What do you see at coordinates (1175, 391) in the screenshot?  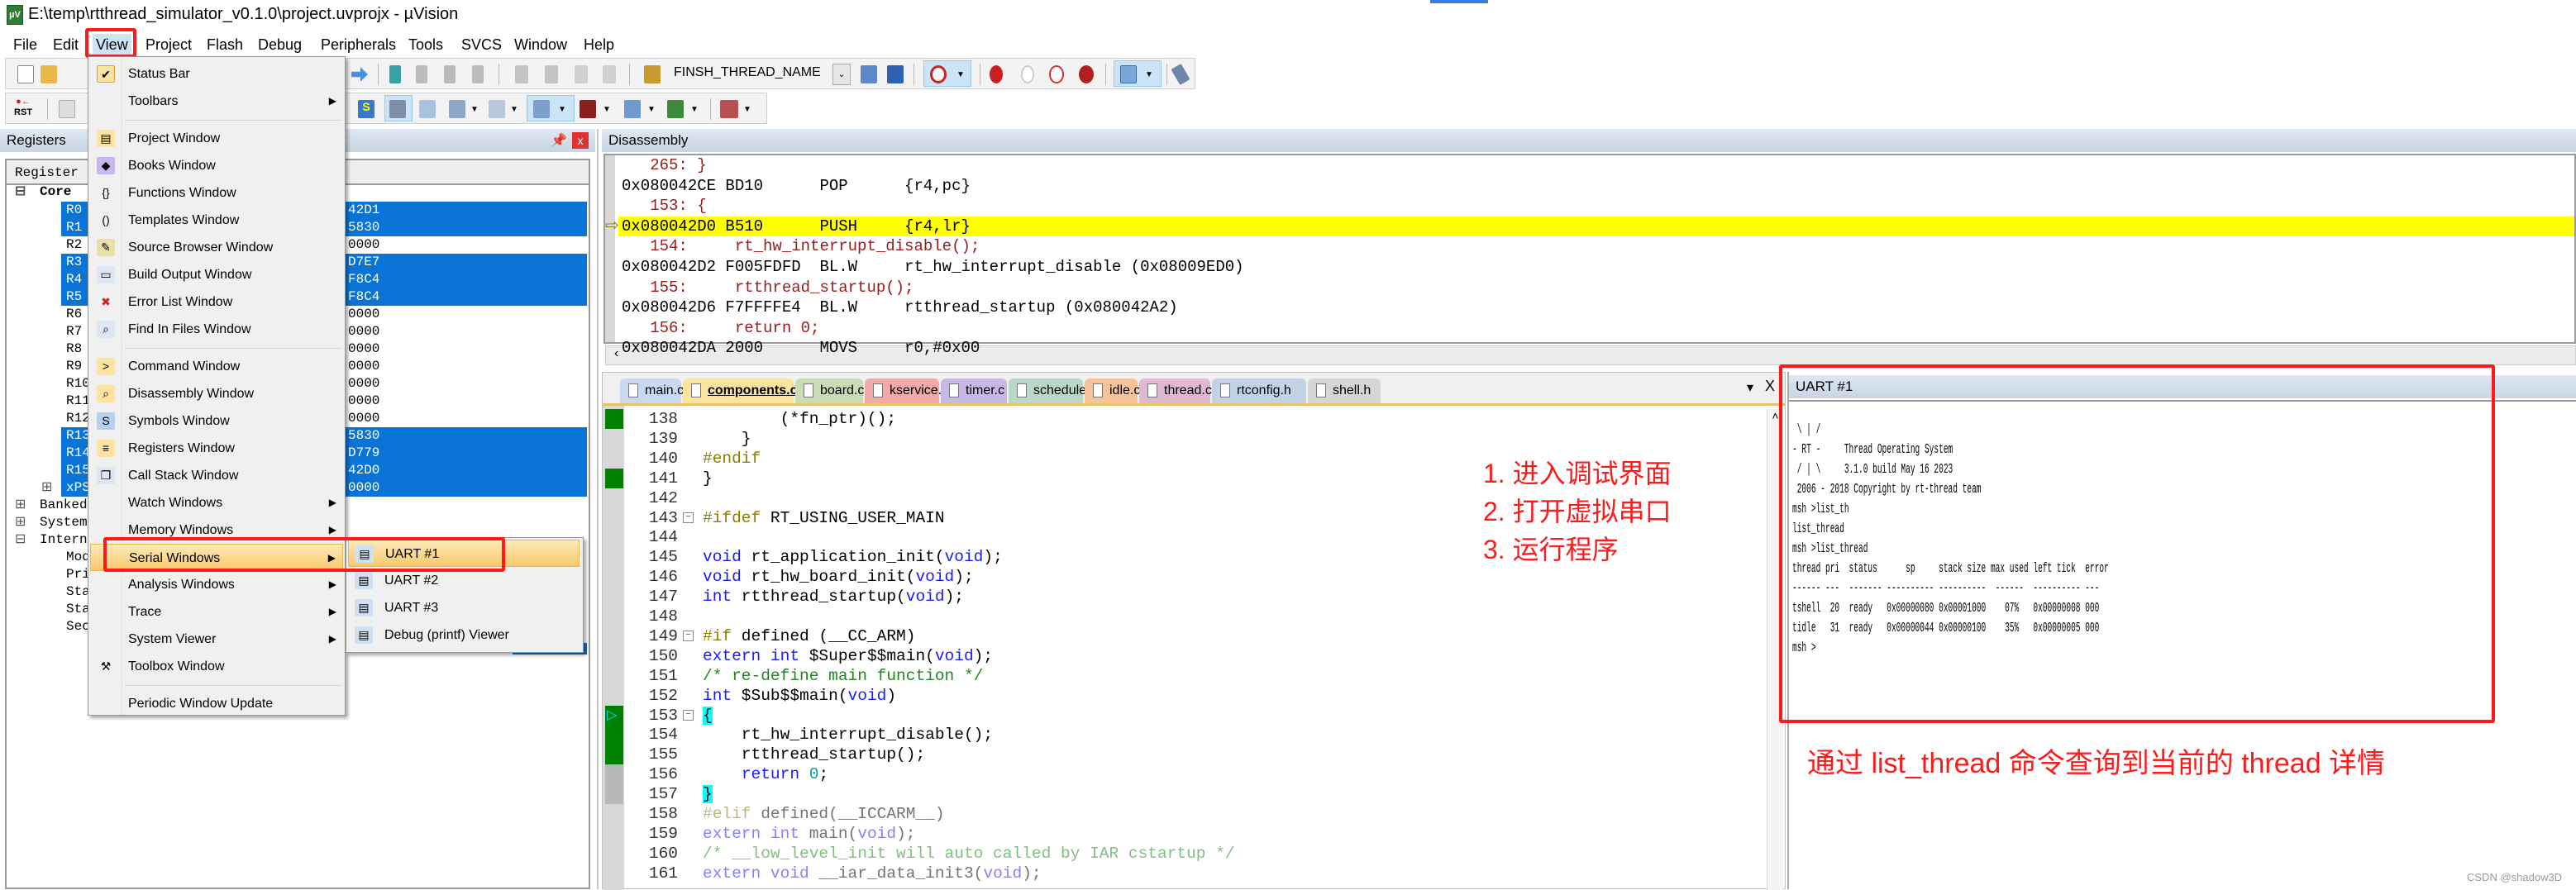 I see `editor-tab: thread.c` at bounding box center [1175, 391].